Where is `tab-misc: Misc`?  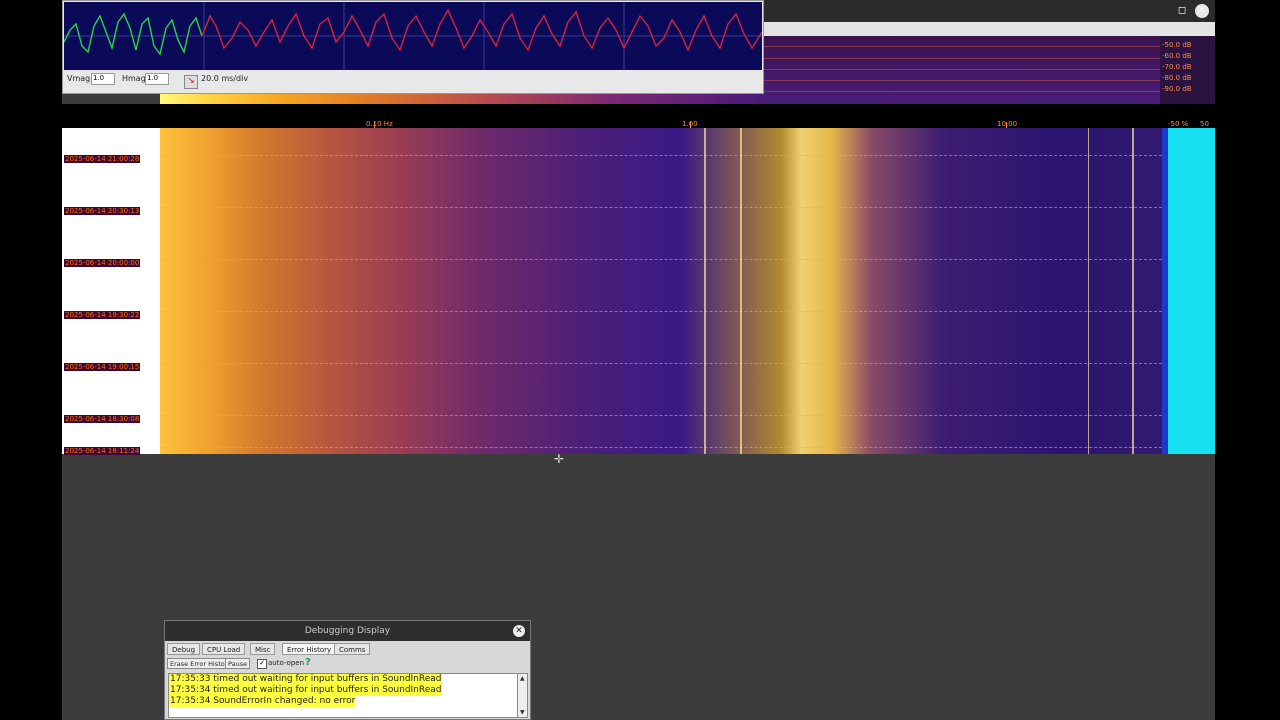
tab-misc: Misc is located at coordinates (263, 649).